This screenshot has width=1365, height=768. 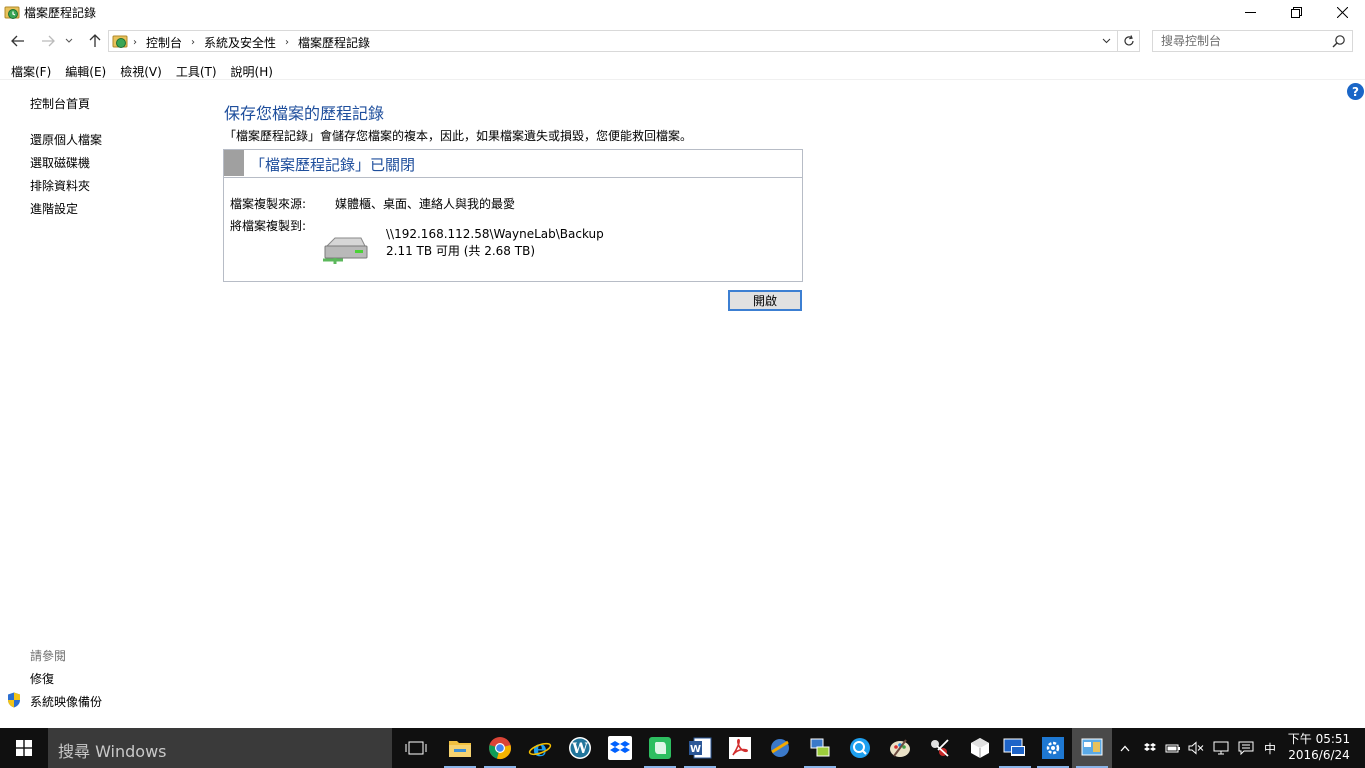 What do you see at coordinates (66, 701) in the screenshot?
I see `sidebar-item-system-image-backup: 系統映像備份` at bounding box center [66, 701].